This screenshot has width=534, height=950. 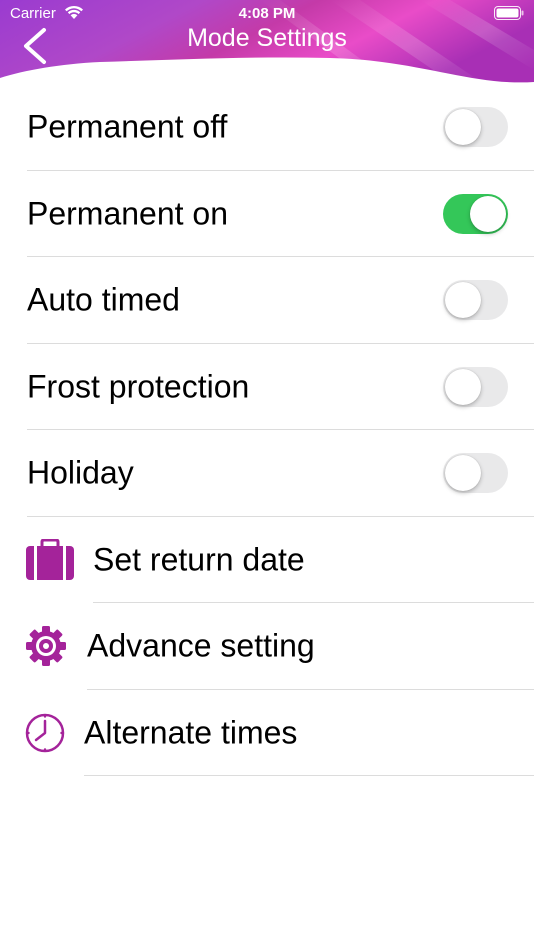 I want to click on permanent-on-toggle, so click(x=475, y=213).